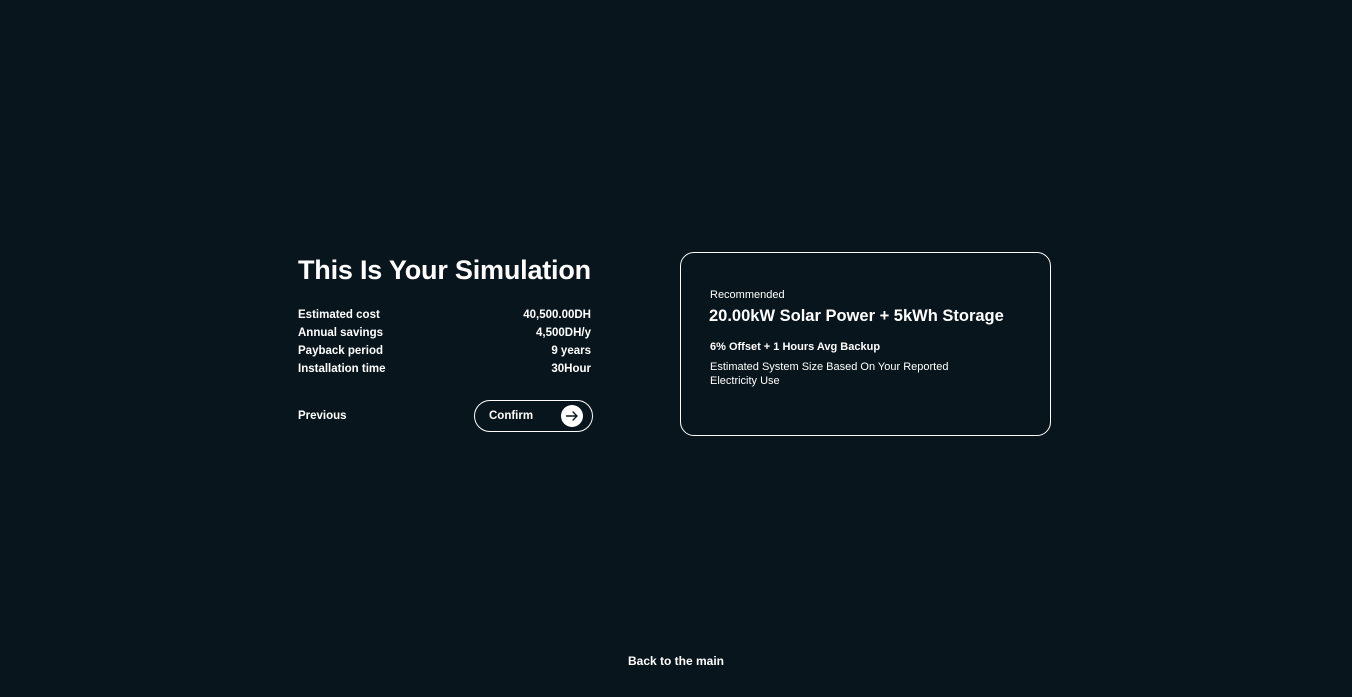  What do you see at coordinates (444, 315) in the screenshot?
I see `stat-row-estimated-cost: Estimated cost 40,500.00DH` at bounding box center [444, 315].